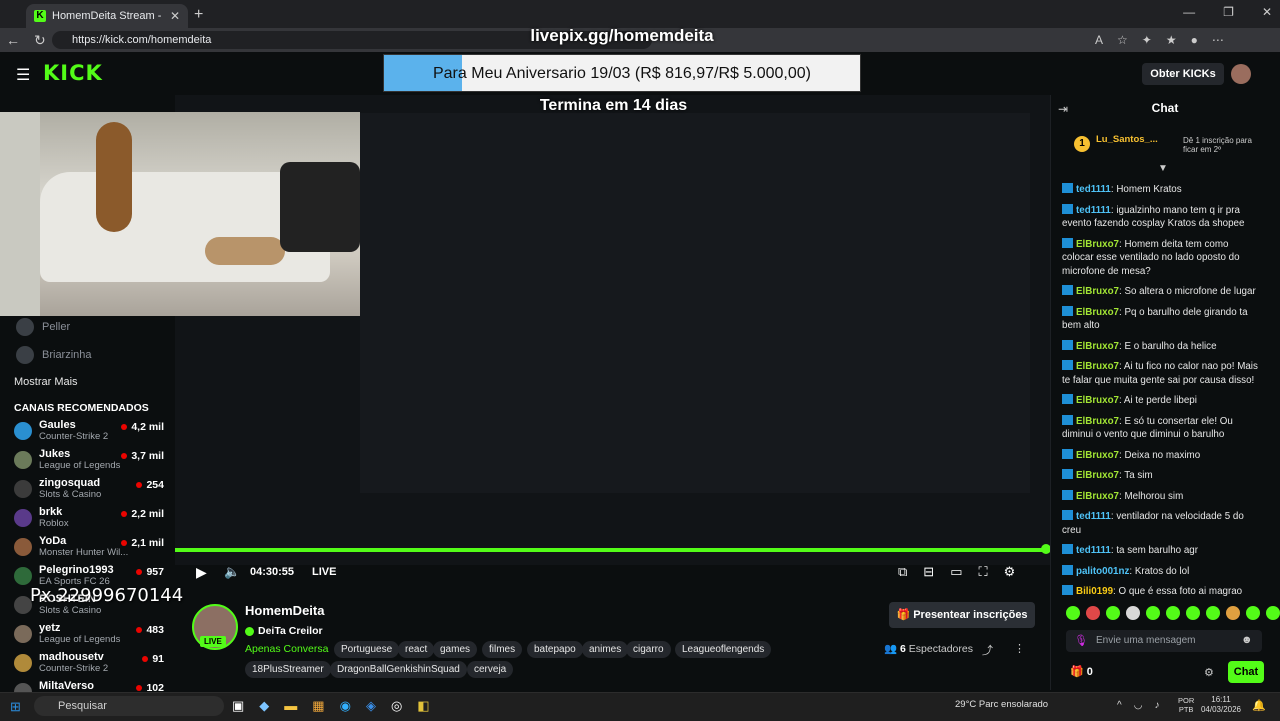  Describe the element at coordinates (15, 707) in the screenshot. I see `windows-start-icon: ⊞` at that location.